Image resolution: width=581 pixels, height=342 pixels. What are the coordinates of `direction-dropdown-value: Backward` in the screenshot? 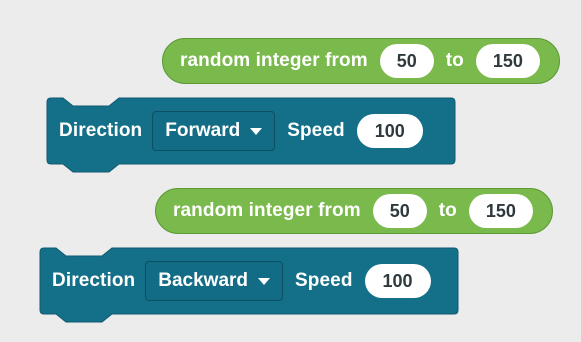 It's located at (203, 280).